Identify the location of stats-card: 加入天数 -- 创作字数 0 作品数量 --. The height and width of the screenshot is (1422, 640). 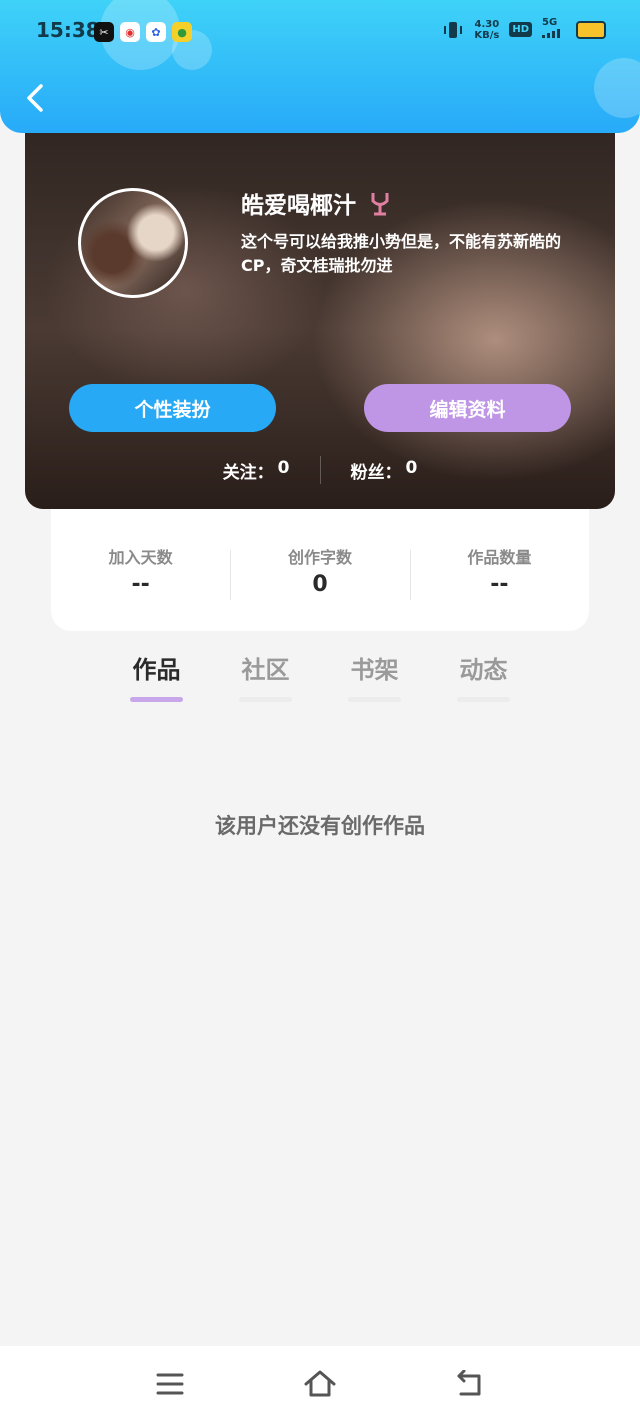
(320, 570).